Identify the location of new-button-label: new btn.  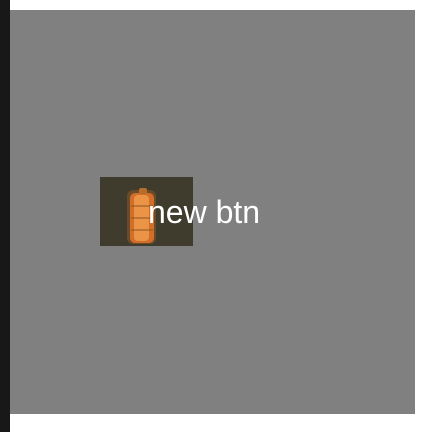
(204, 212).